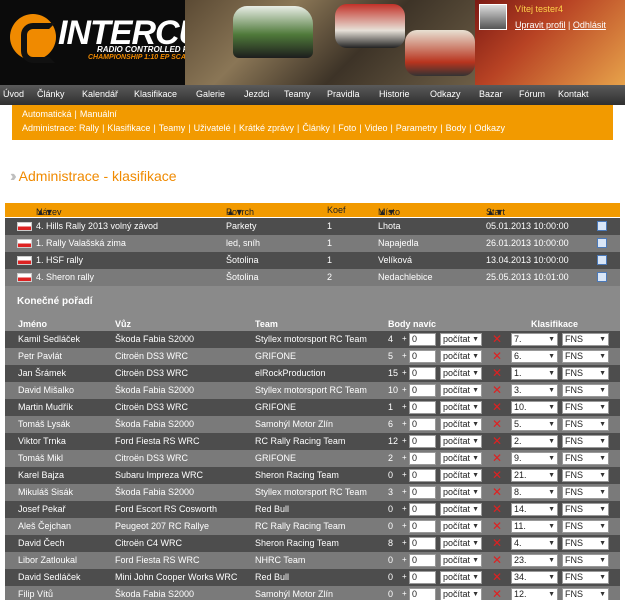 The image size is (625, 600). What do you see at coordinates (573, 94) in the screenshot?
I see `nav-item-contact: Kontakt` at bounding box center [573, 94].